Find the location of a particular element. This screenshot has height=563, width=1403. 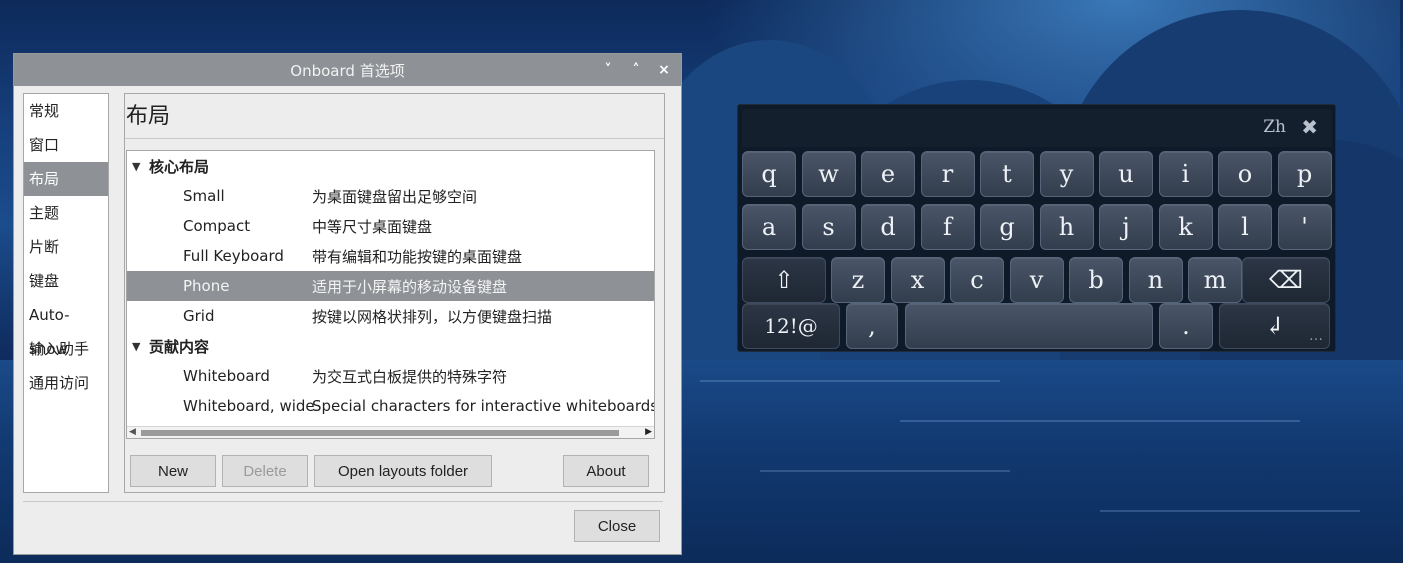

scroll-left-icon: ◀ is located at coordinates (132, 432).